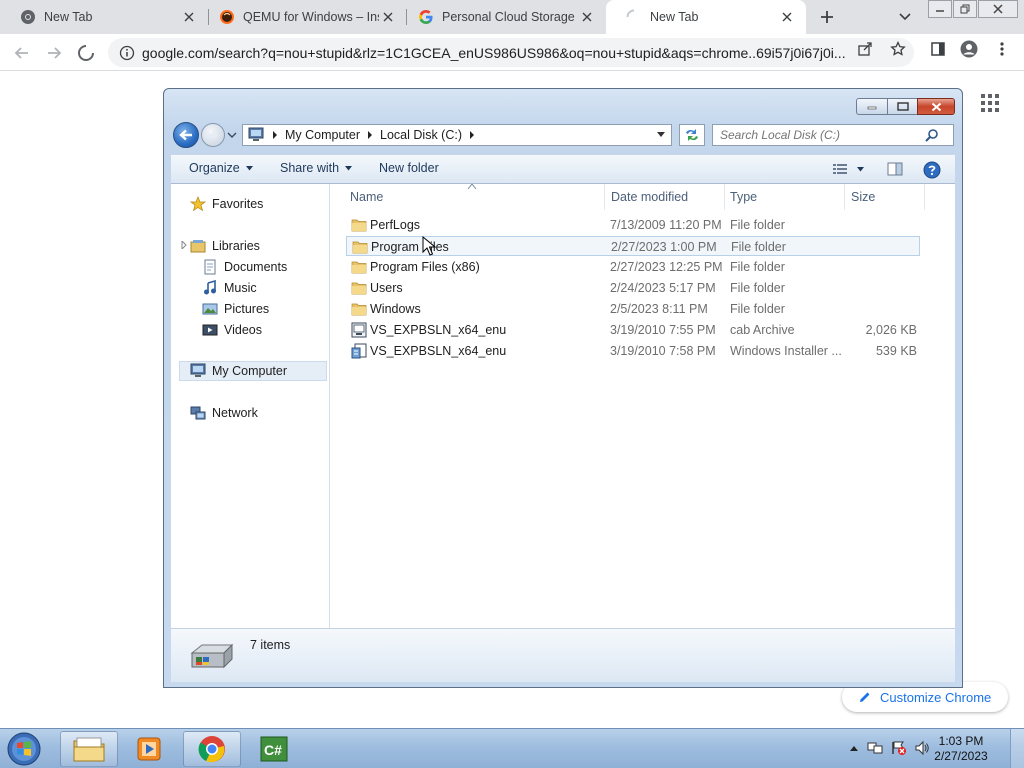 The width and height of the screenshot is (1024, 768). What do you see at coordinates (1002, 49) in the screenshot?
I see `chrome-menu-button` at bounding box center [1002, 49].